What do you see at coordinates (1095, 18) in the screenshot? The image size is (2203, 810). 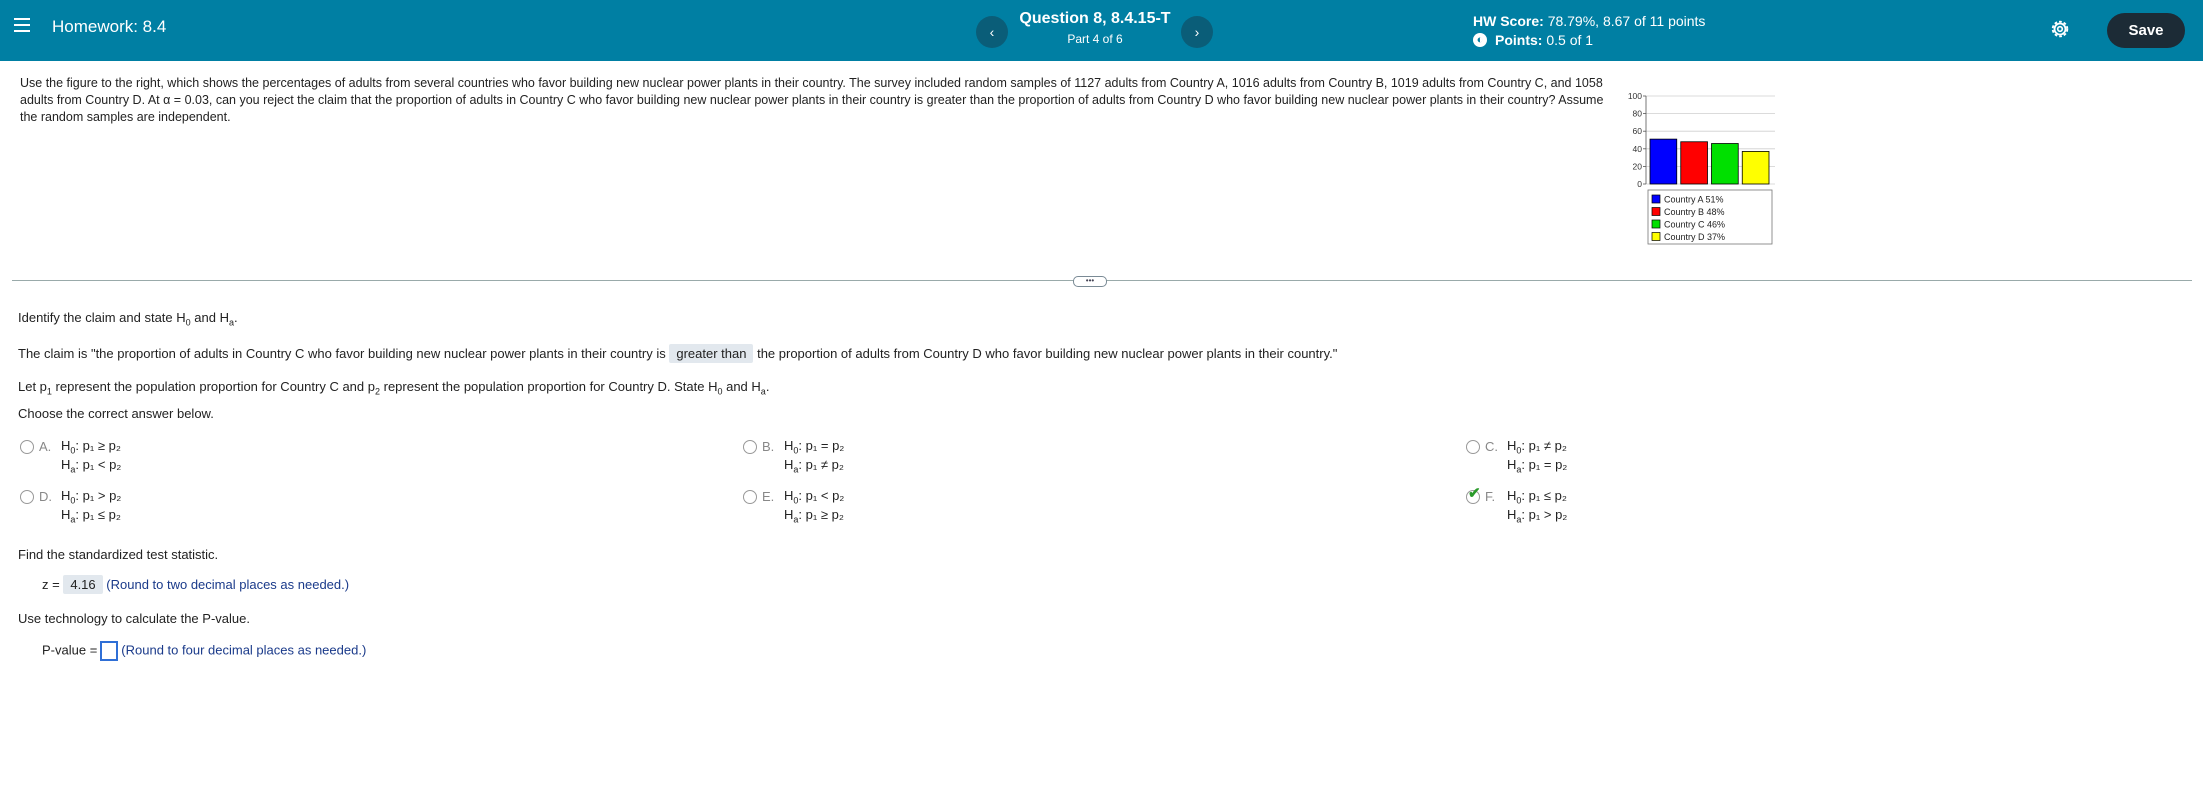 I see `question-title: Question 8, 8.4.15-T` at bounding box center [1095, 18].